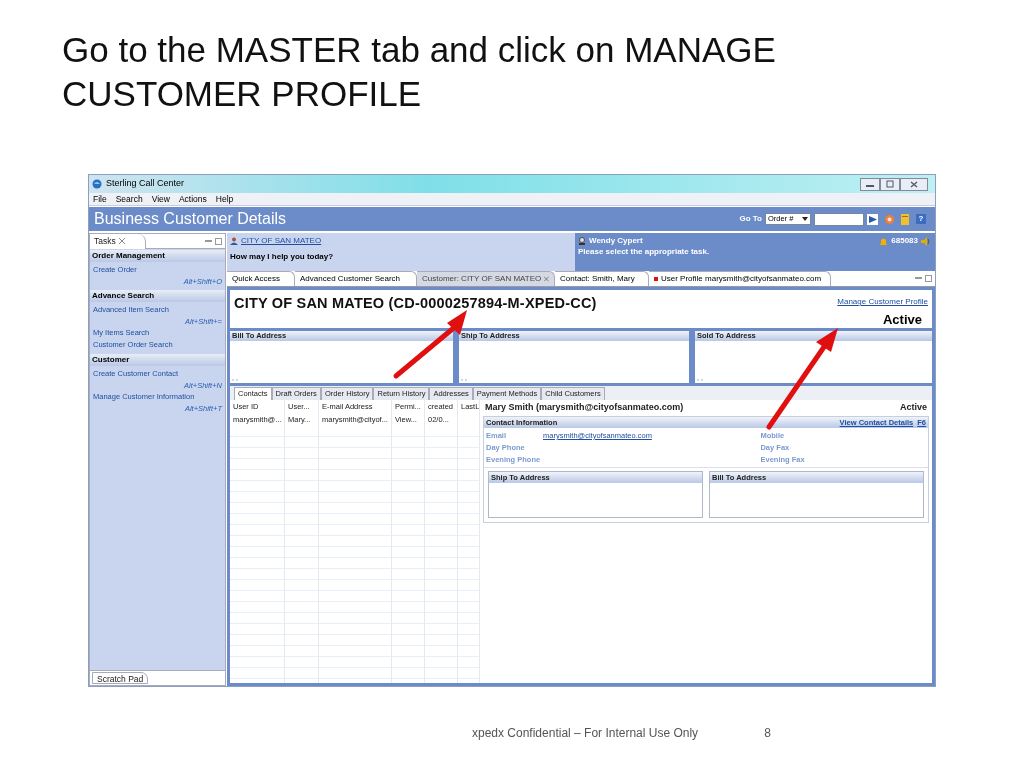 This screenshot has height=768, width=1024. What do you see at coordinates (486, 278) in the screenshot?
I see `tab: Customer: CITY OF SAN MATEO` at bounding box center [486, 278].